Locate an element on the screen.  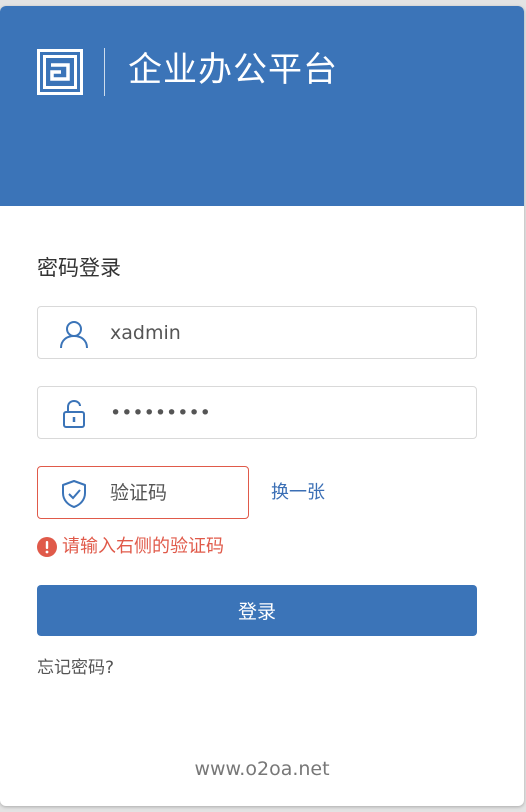
password-input is located at coordinates (285, 412).